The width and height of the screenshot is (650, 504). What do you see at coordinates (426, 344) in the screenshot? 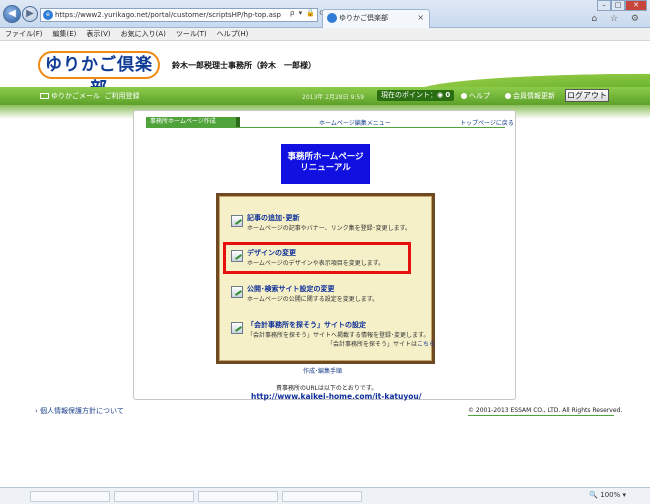
I see `search-site-here-link: こちら` at bounding box center [426, 344].